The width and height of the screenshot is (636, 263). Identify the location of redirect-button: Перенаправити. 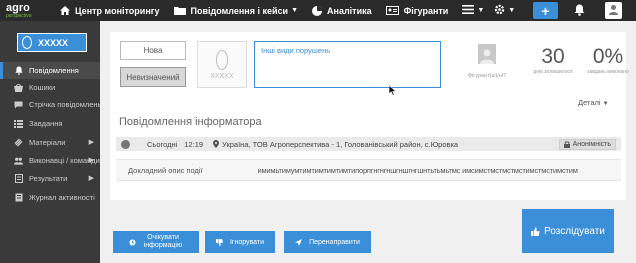
(327, 242).